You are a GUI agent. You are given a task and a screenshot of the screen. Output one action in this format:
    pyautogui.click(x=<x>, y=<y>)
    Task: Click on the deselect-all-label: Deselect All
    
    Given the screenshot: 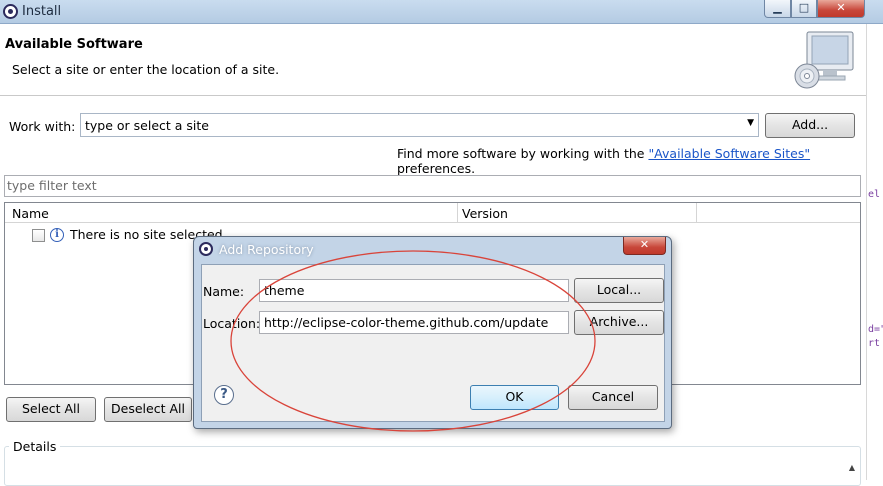 What is the action you would take?
    pyautogui.click(x=148, y=408)
    